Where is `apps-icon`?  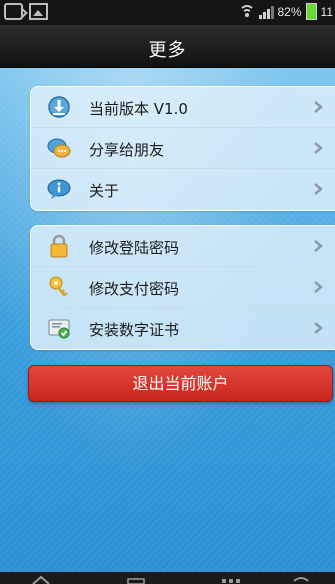 apps-icon is located at coordinates (231, 579).